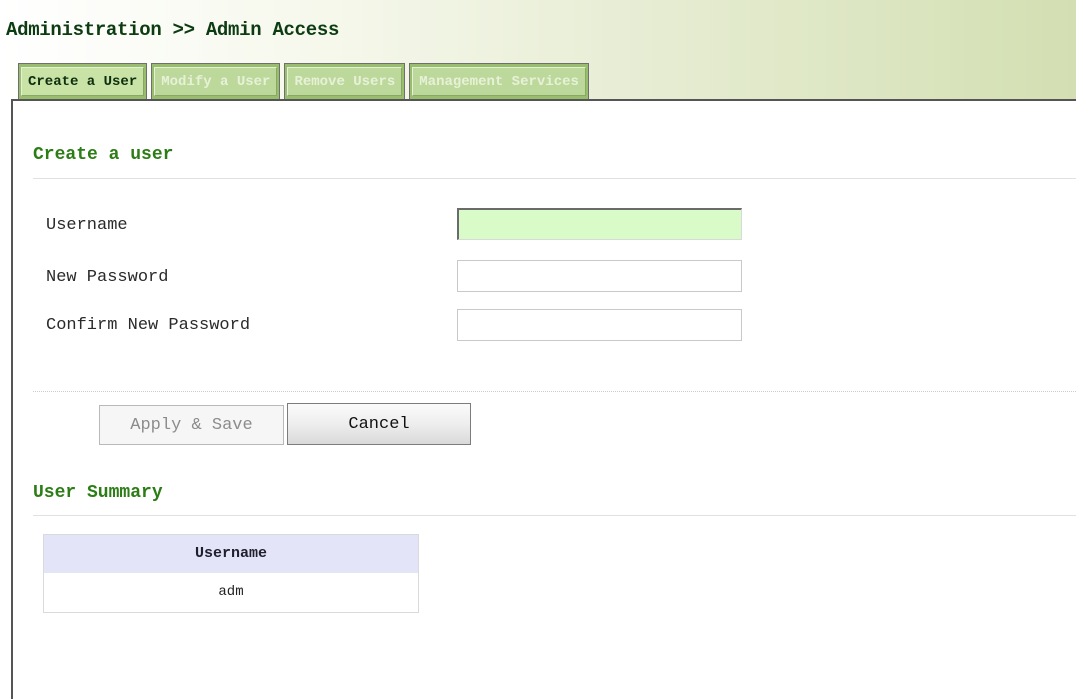 This screenshot has height=699, width=1076. I want to click on form-divider, so click(554, 391).